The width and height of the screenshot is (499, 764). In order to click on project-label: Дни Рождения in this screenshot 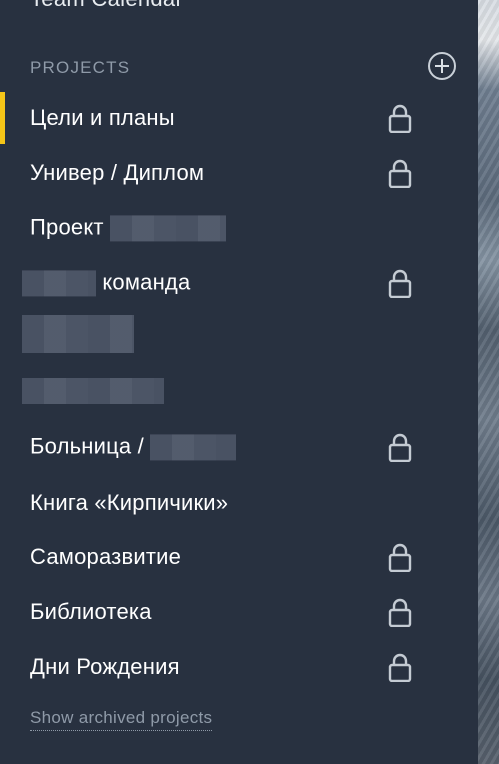, I will do `click(105, 666)`.